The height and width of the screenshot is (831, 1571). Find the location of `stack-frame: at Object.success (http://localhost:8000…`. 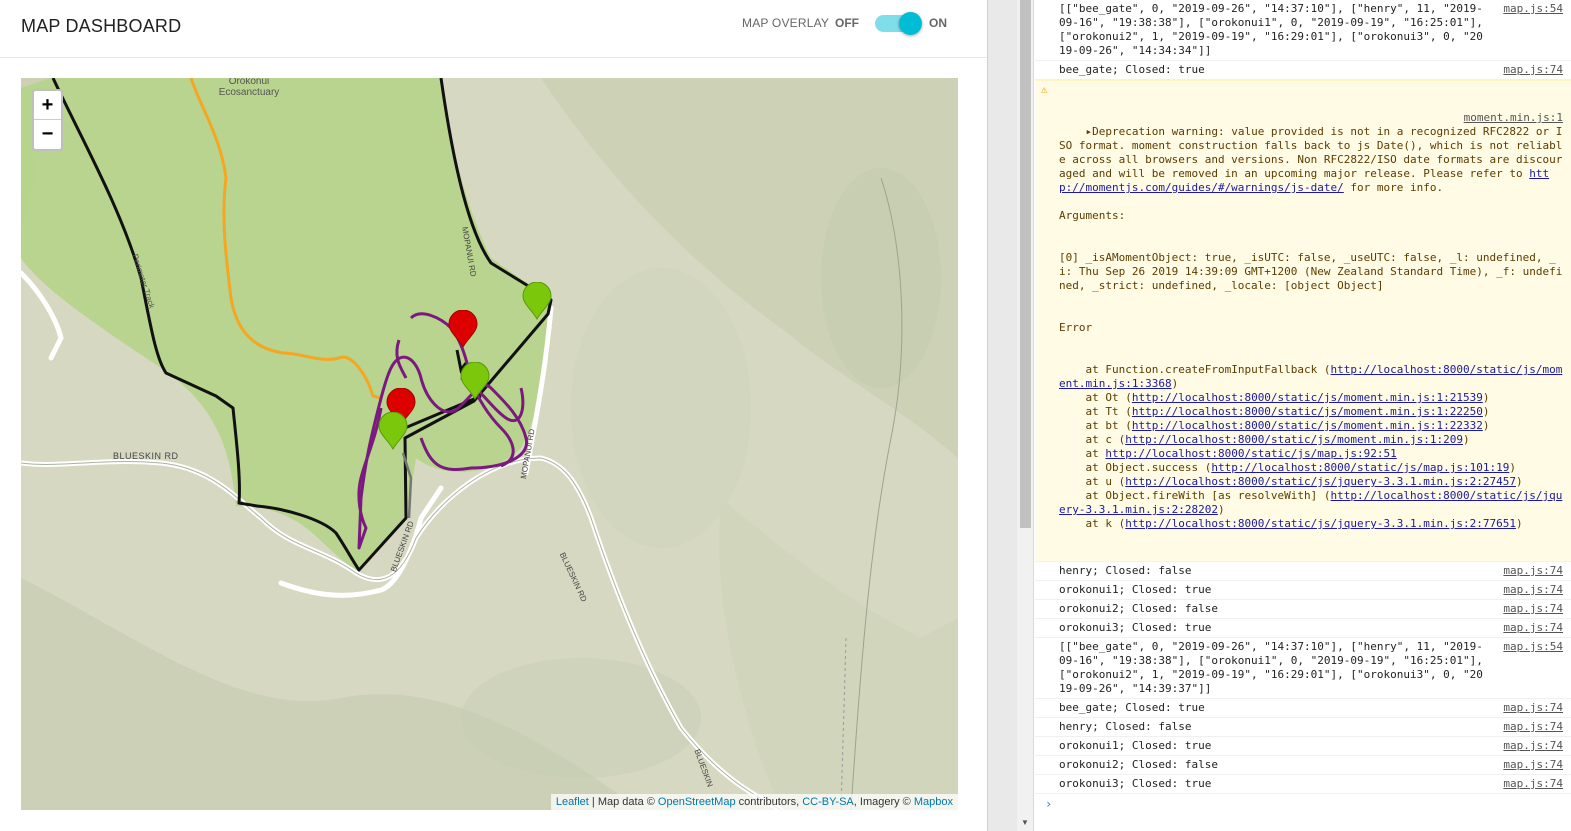

stack-frame: at Object.success (http://localhost:8000… is located at coordinates (1311, 468).